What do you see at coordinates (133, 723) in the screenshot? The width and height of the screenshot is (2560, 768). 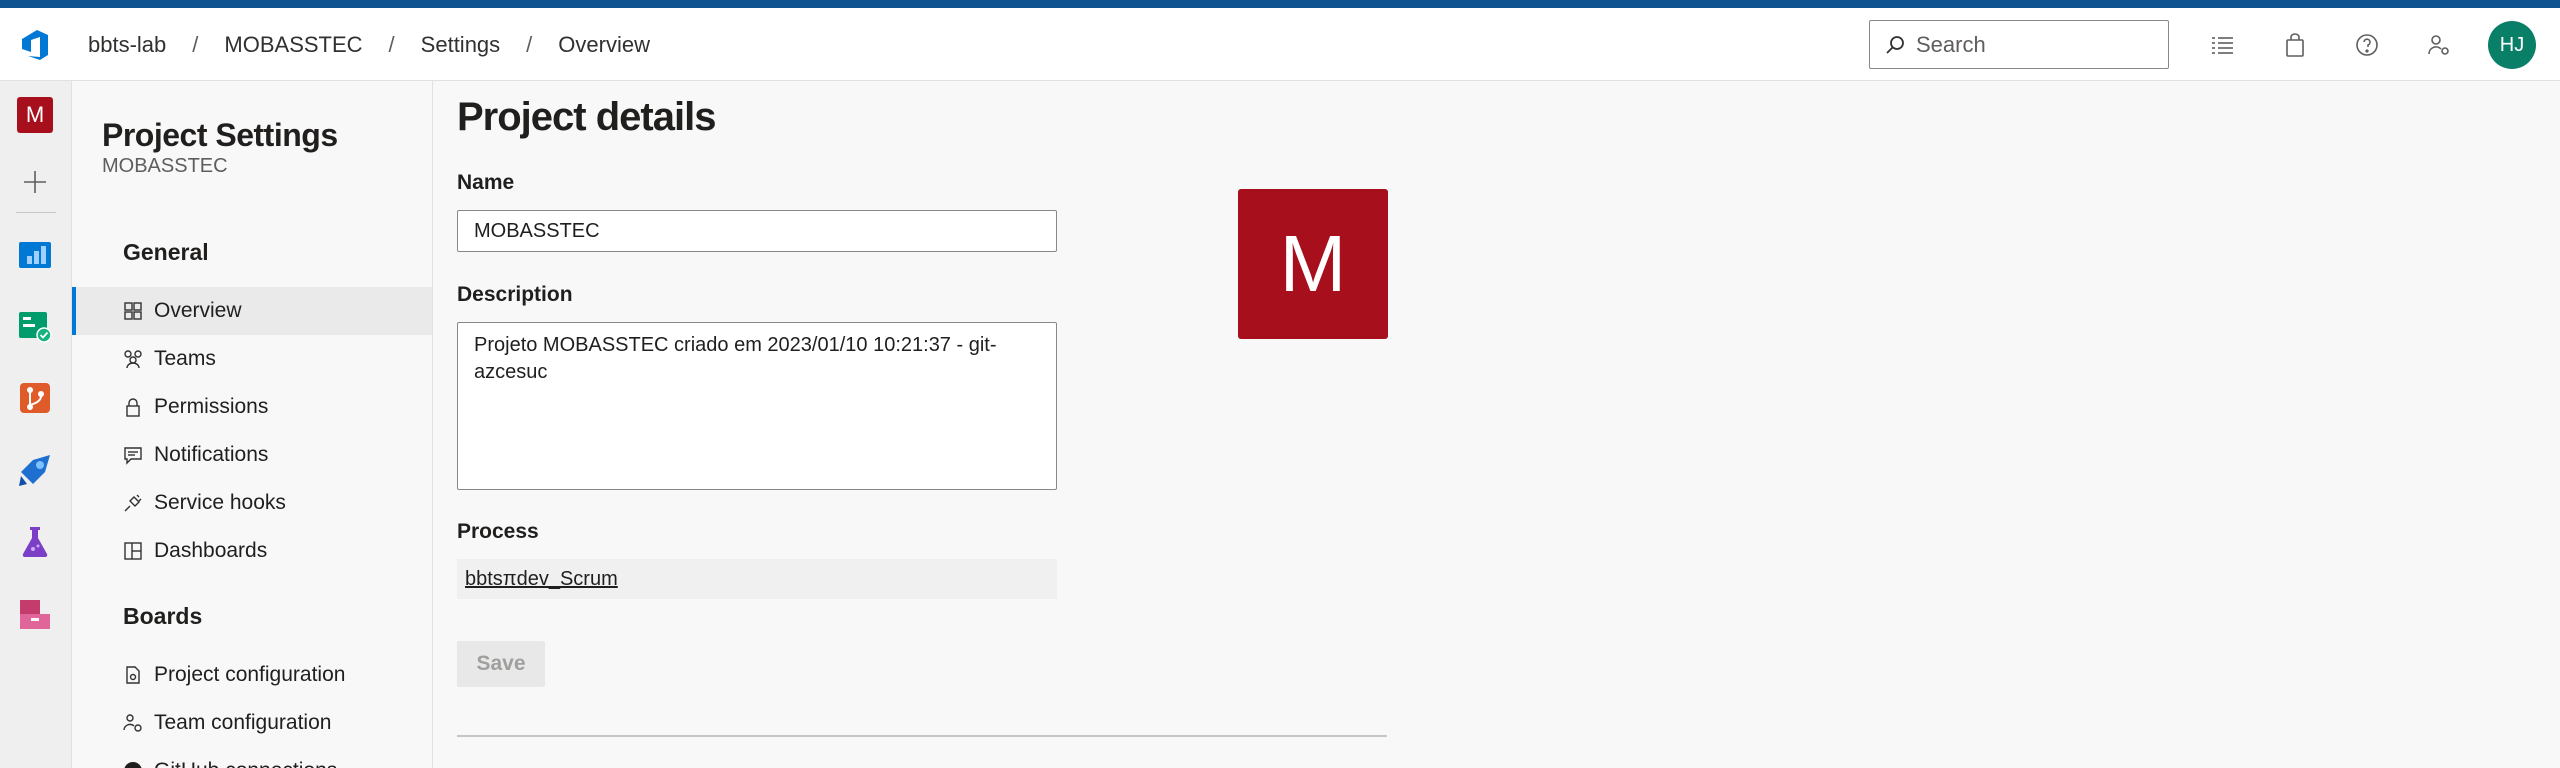 I see `team-gear-icon` at bounding box center [133, 723].